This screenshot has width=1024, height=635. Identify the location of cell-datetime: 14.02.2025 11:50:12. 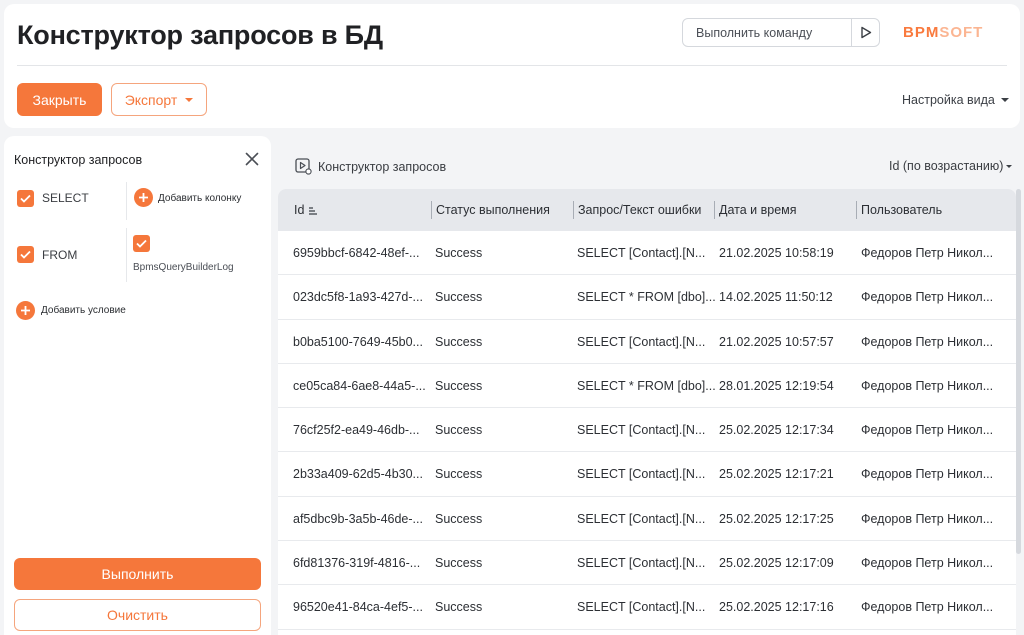
(776, 297).